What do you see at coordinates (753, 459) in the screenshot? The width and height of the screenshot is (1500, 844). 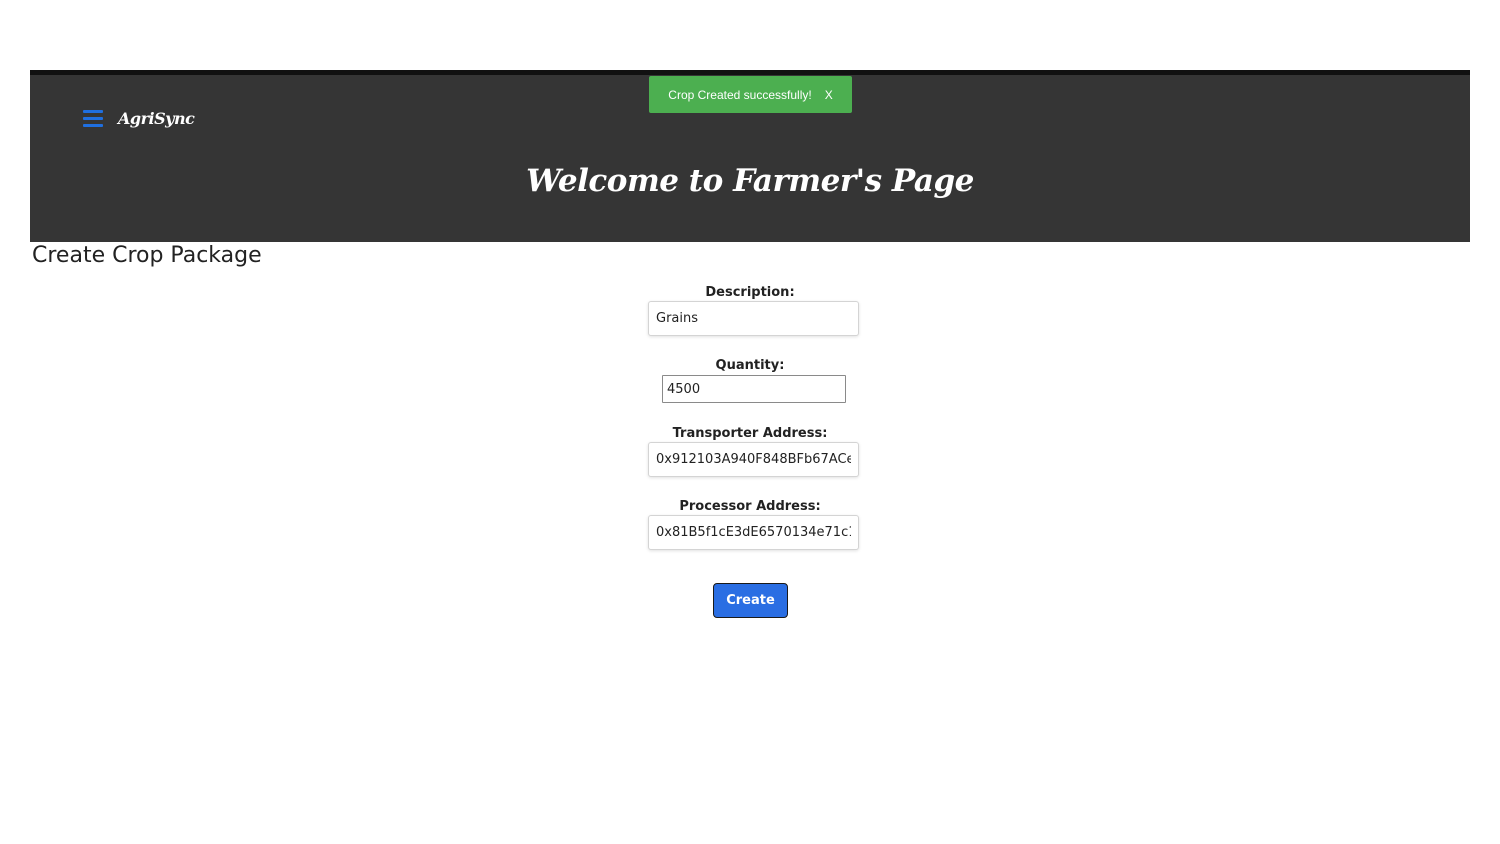 I see `transporter-address-field` at bounding box center [753, 459].